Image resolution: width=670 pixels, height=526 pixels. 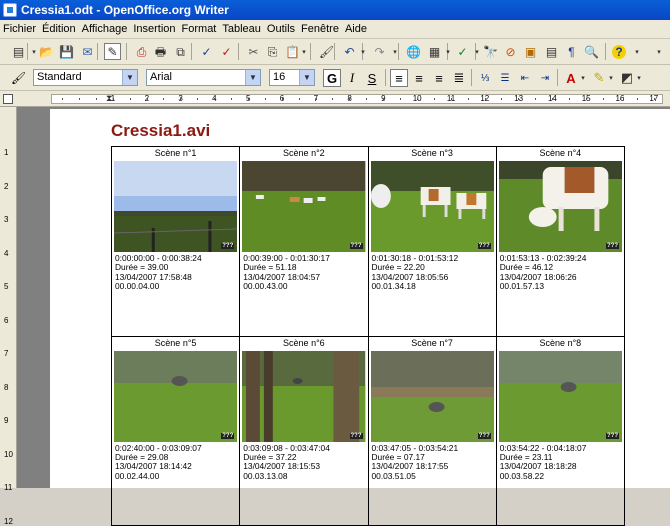 I want to click on spellcheck-icon: ✓, so click(x=206, y=51).